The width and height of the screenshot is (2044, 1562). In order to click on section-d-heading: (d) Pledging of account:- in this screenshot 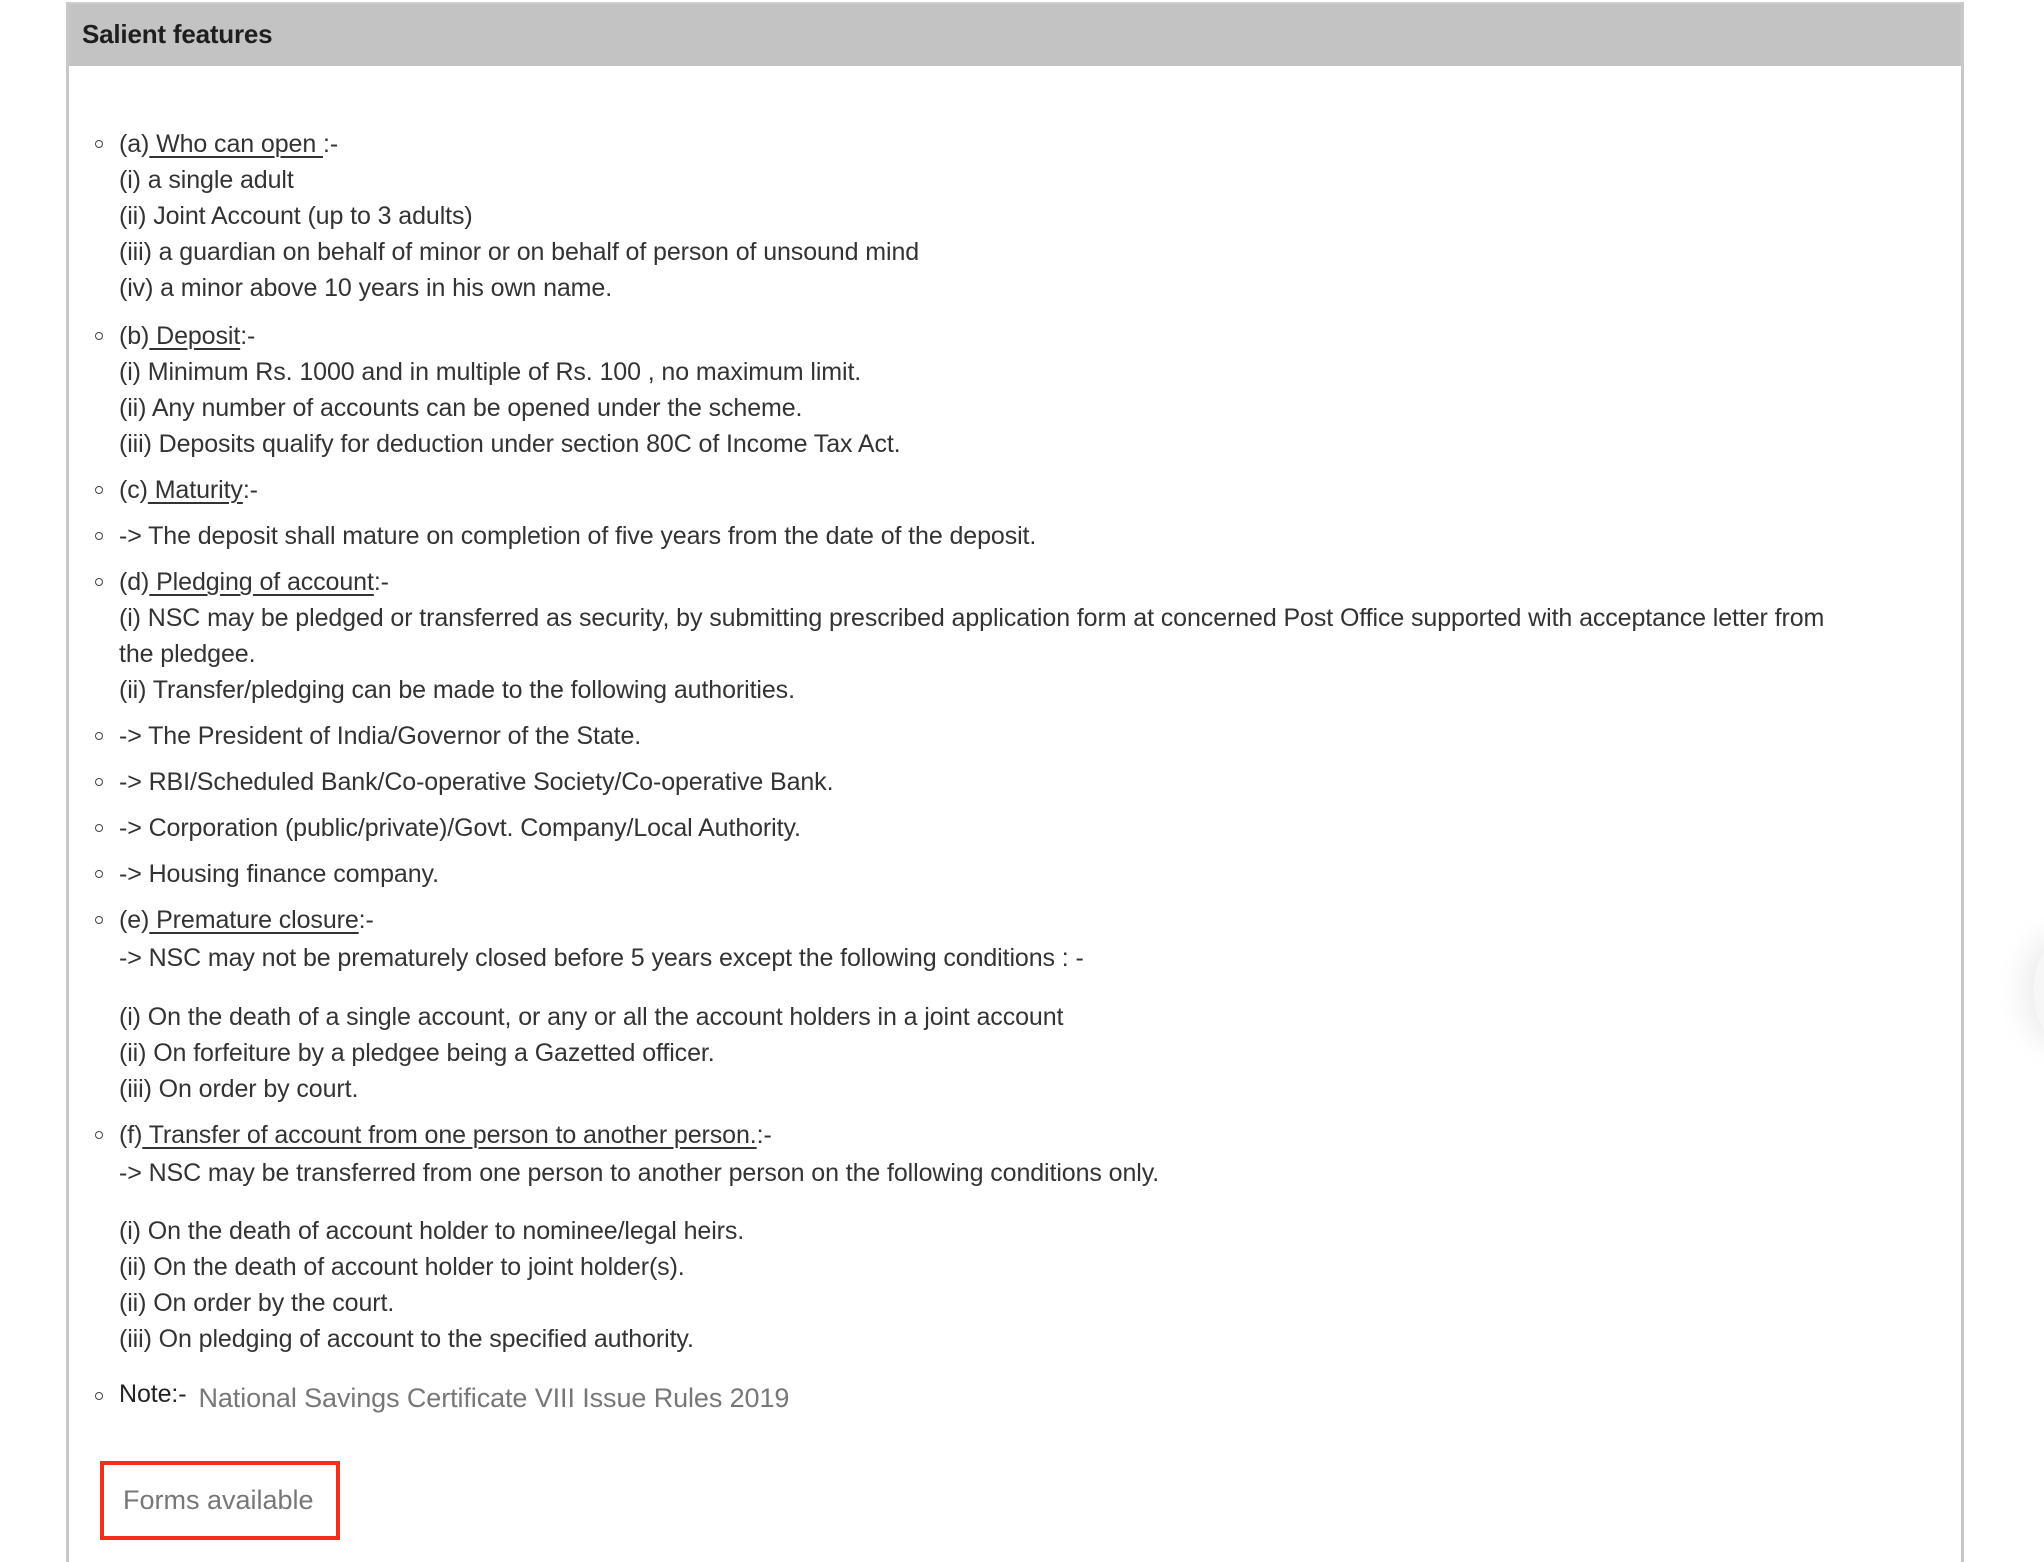, I will do `click(254, 582)`.